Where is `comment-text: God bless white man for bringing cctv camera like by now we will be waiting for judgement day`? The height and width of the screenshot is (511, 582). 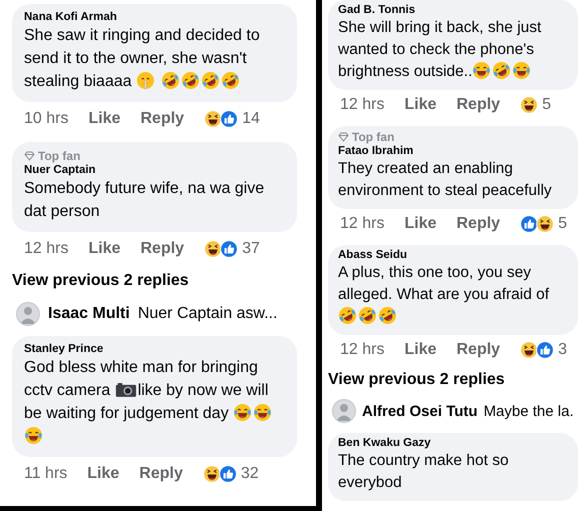 comment-text: God bless white man for bringing cctv camera like by now we will be waiting for judgement day is located at coordinates (154, 402).